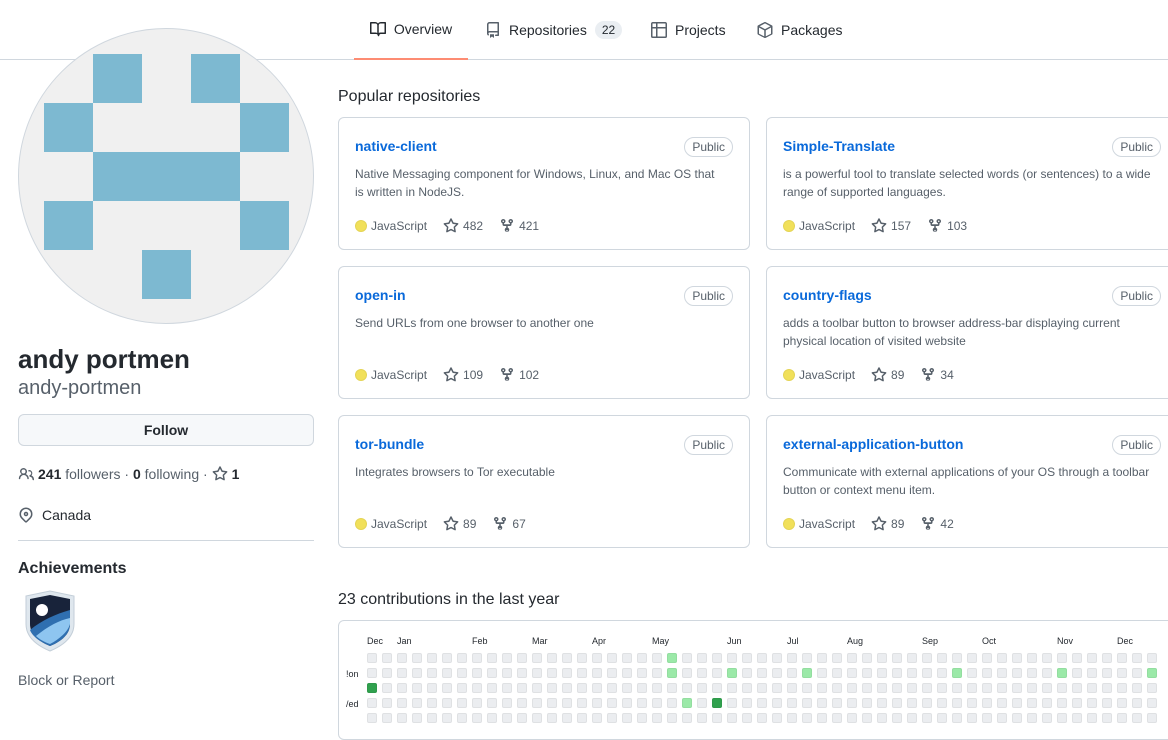  Describe the element at coordinates (66, 680) in the screenshot. I see `block-or-report-link: Block or Report` at that location.